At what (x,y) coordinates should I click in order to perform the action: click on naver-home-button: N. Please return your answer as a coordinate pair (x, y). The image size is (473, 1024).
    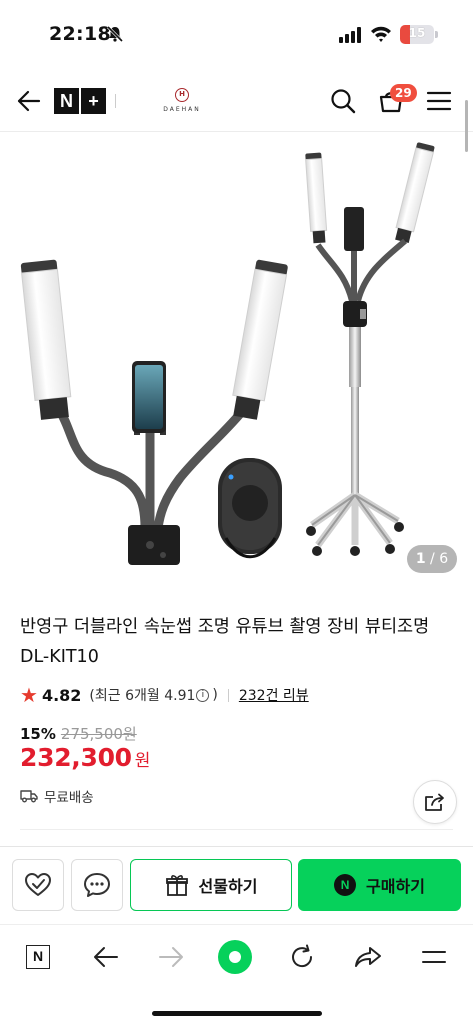
    Looking at the image, I should click on (38, 957).